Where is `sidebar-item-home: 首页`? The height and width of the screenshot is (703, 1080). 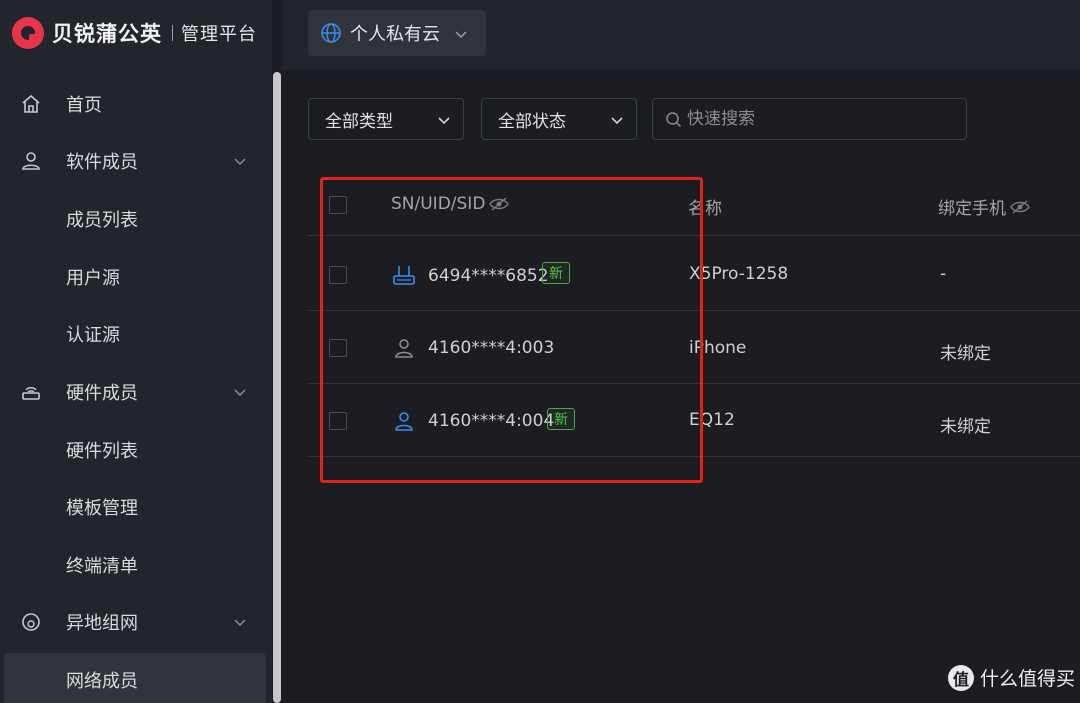
sidebar-item-home: 首页 is located at coordinates (136, 104).